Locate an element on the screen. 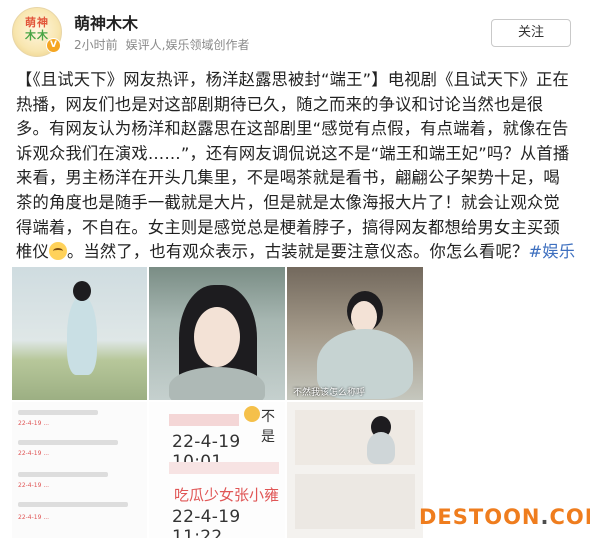 The image size is (590, 538). author-role: 娱评人,娱乐领域创作者 is located at coordinates (187, 45).